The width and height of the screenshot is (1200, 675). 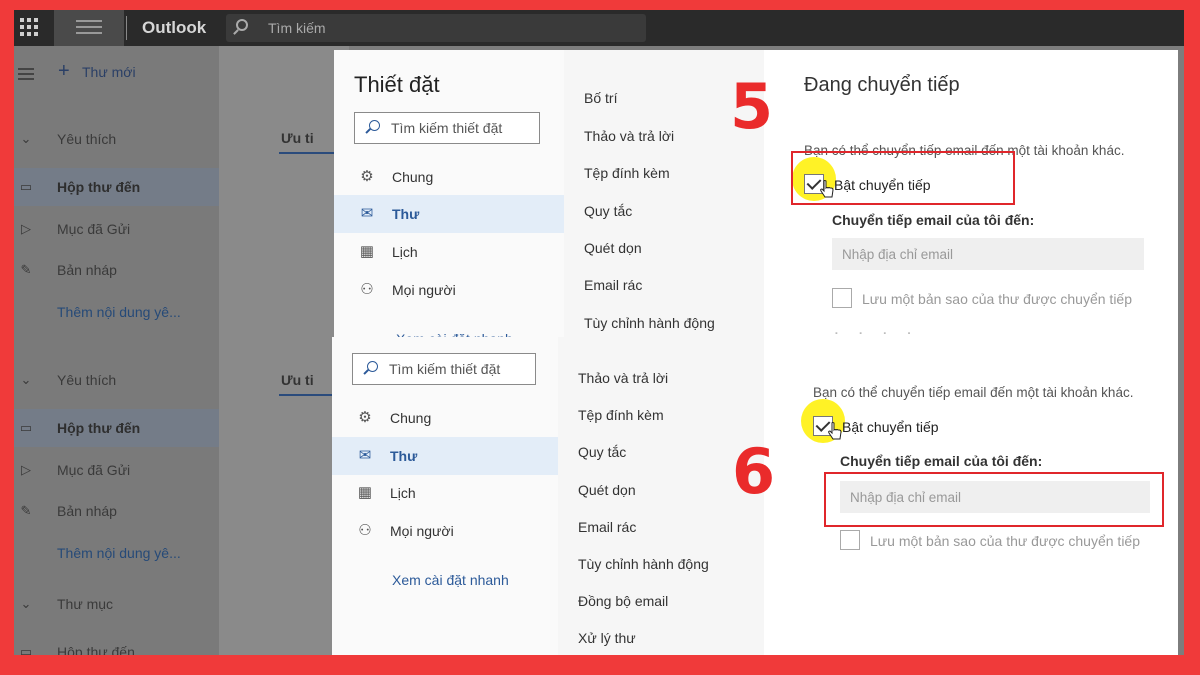 What do you see at coordinates (835, 431) in the screenshot?
I see `hand-cursor-icon` at bounding box center [835, 431].